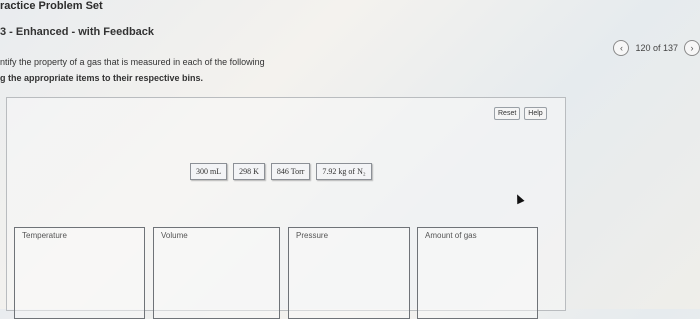 The width and height of the screenshot is (700, 319). I want to click on help-button: Help, so click(535, 113).